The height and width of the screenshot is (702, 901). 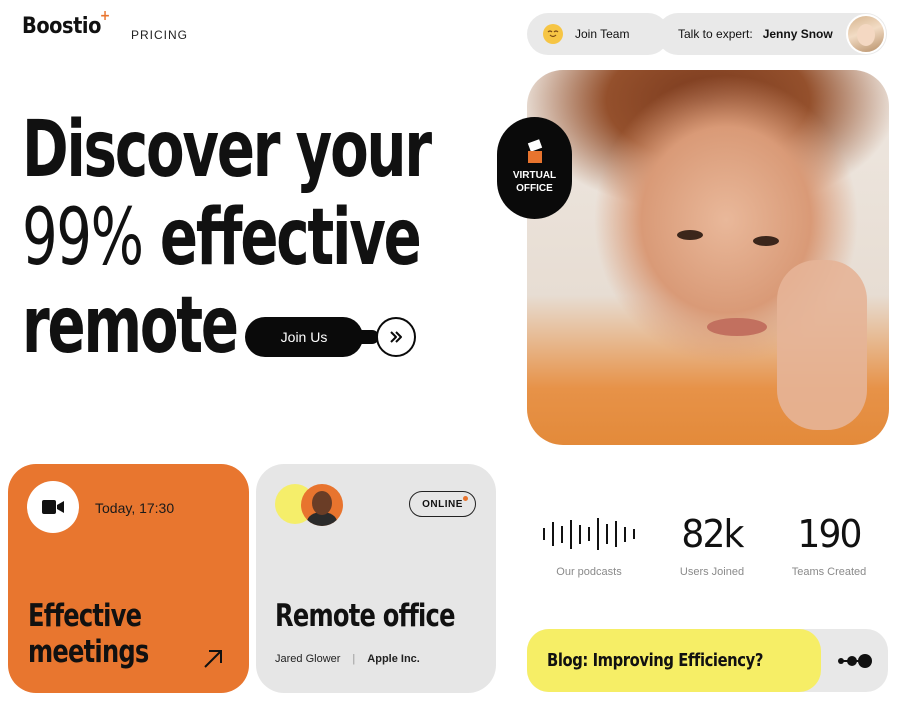 I want to click on podcast-waveform-icon, so click(x=589, y=534).